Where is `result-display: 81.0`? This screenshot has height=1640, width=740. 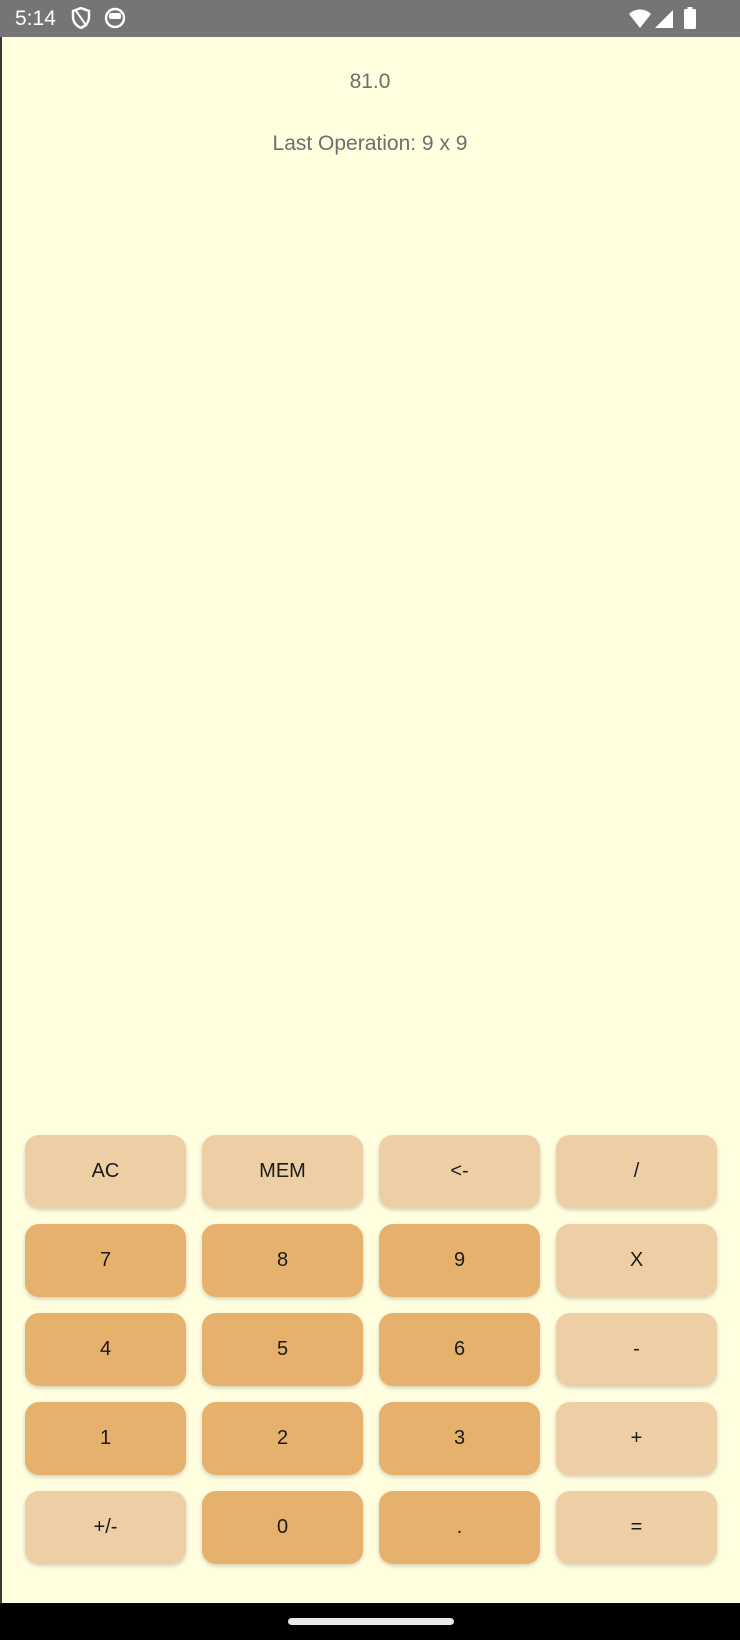 result-display: 81.0 is located at coordinates (370, 81).